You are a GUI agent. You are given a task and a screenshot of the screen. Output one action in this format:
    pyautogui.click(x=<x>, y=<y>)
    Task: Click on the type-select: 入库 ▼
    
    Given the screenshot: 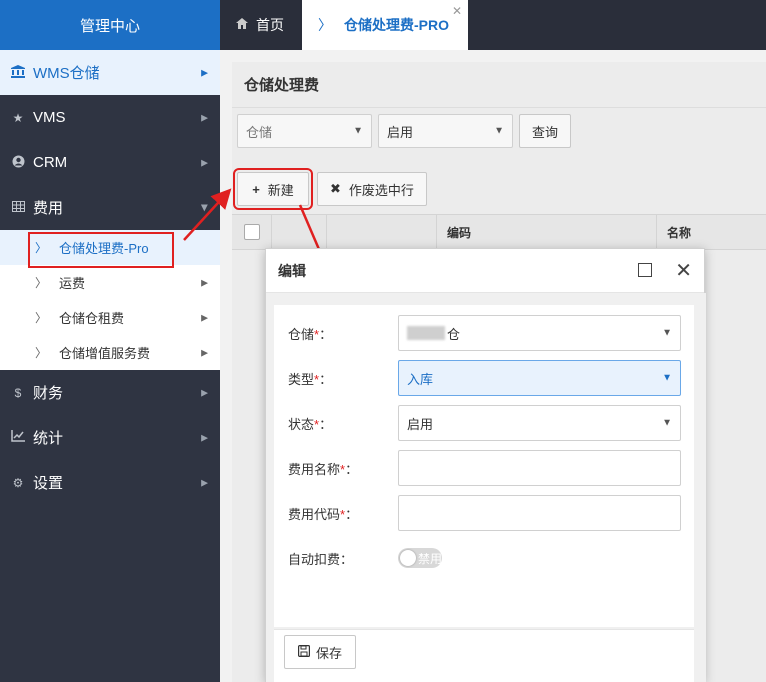 What is the action you would take?
    pyautogui.click(x=539, y=378)
    